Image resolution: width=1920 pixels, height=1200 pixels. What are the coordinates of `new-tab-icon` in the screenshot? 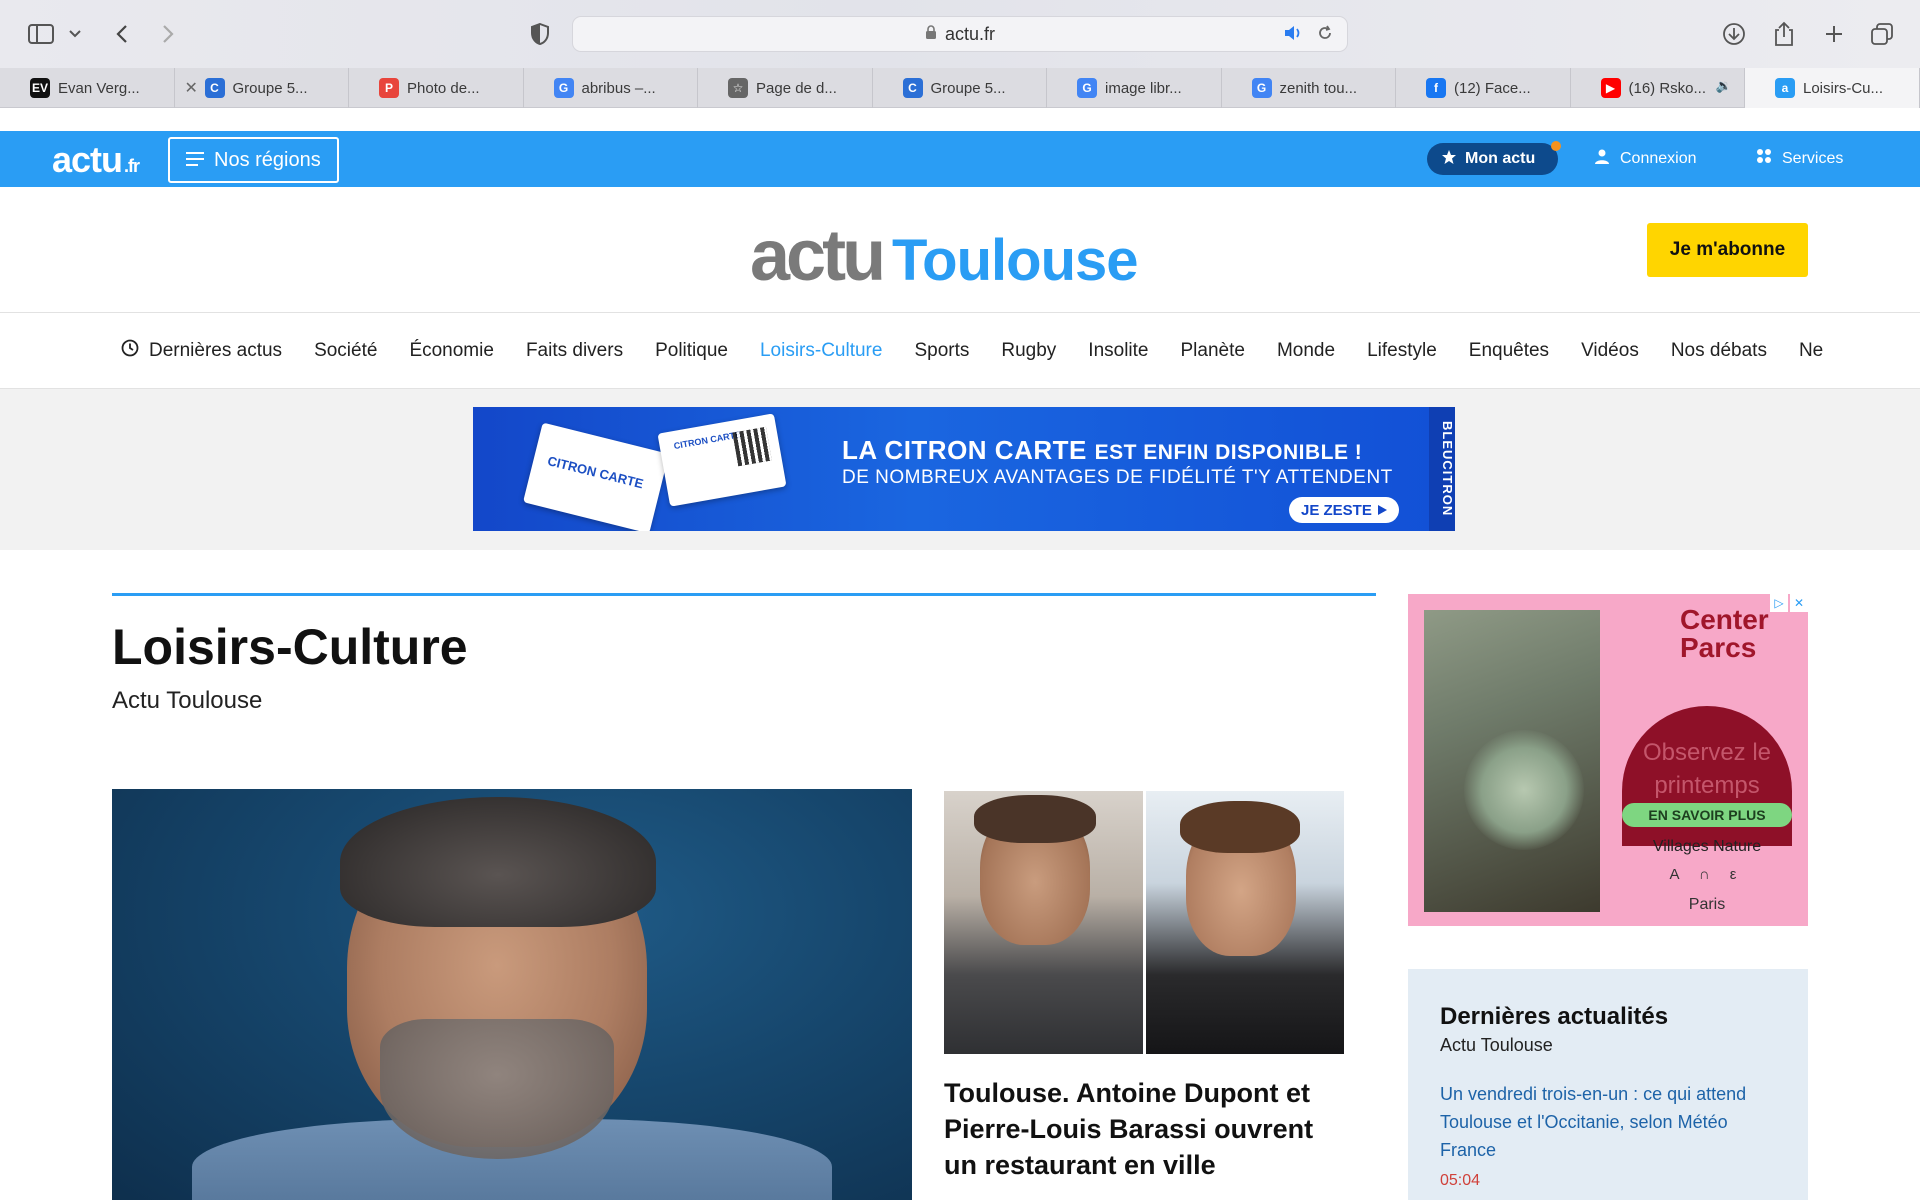 It's located at (1834, 34).